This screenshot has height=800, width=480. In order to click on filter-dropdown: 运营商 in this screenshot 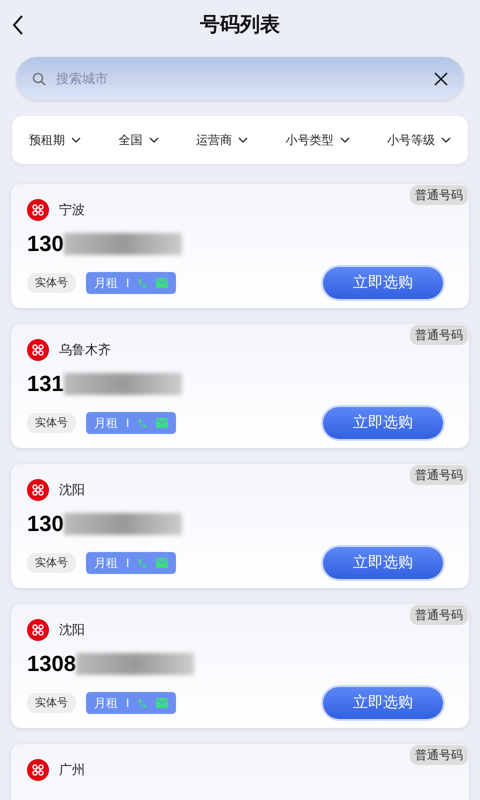, I will do `click(222, 140)`.